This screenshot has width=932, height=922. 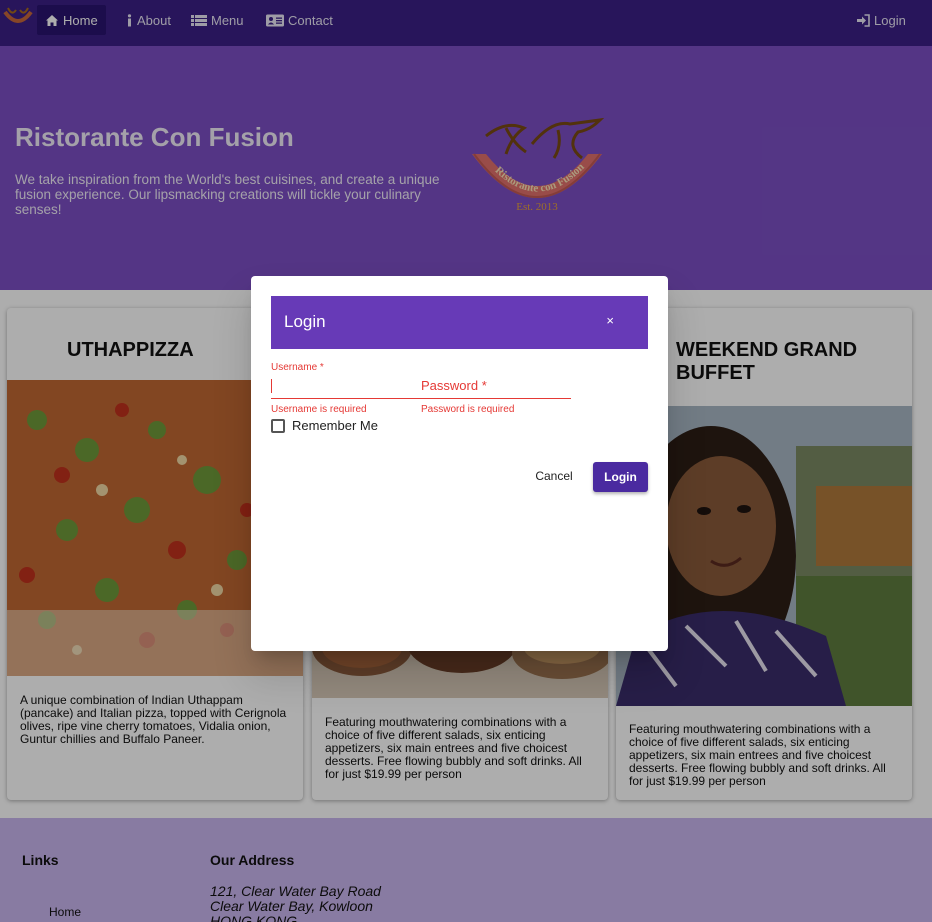 What do you see at coordinates (305, 321) in the screenshot?
I see `dialog-title: Login` at bounding box center [305, 321].